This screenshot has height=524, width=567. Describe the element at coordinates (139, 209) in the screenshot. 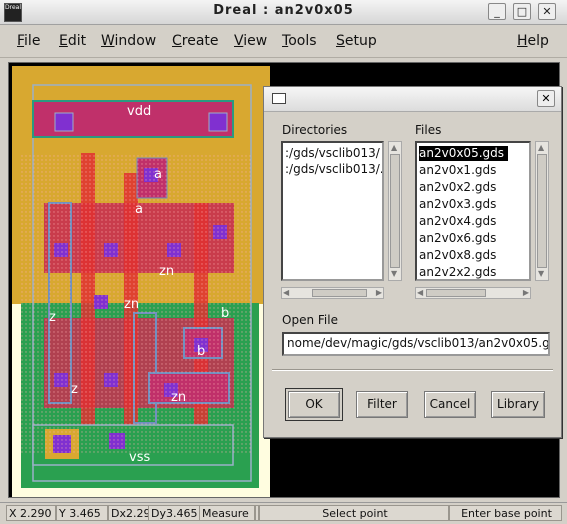

I see `label-a-2: a` at that location.